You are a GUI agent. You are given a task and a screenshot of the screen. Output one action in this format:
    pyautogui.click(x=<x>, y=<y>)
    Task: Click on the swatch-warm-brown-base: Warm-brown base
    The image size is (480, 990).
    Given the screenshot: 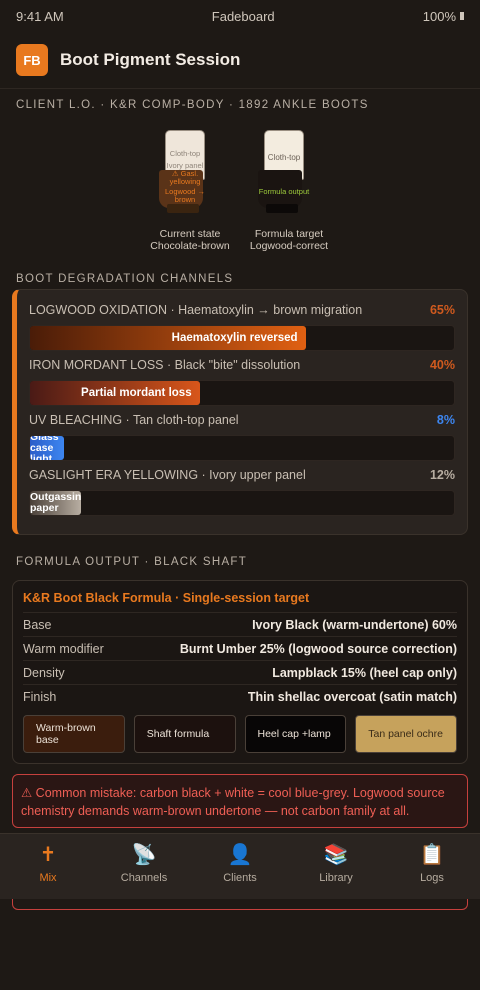 What is the action you would take?
    pyautogui.click(x=74, y=734)
    